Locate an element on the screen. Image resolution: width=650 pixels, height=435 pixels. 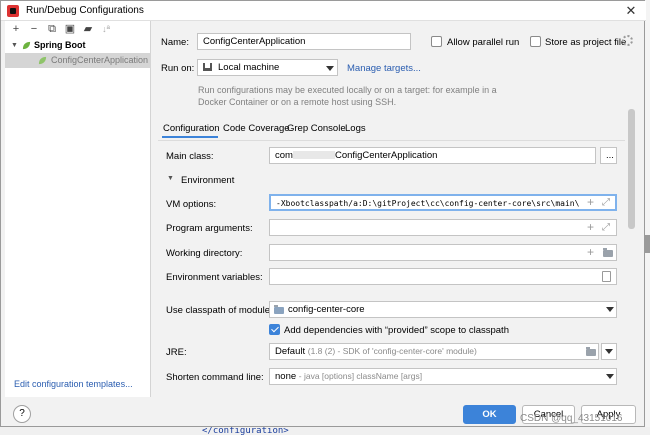
run-on-select: Local machine is located at coordinates (267, 67).